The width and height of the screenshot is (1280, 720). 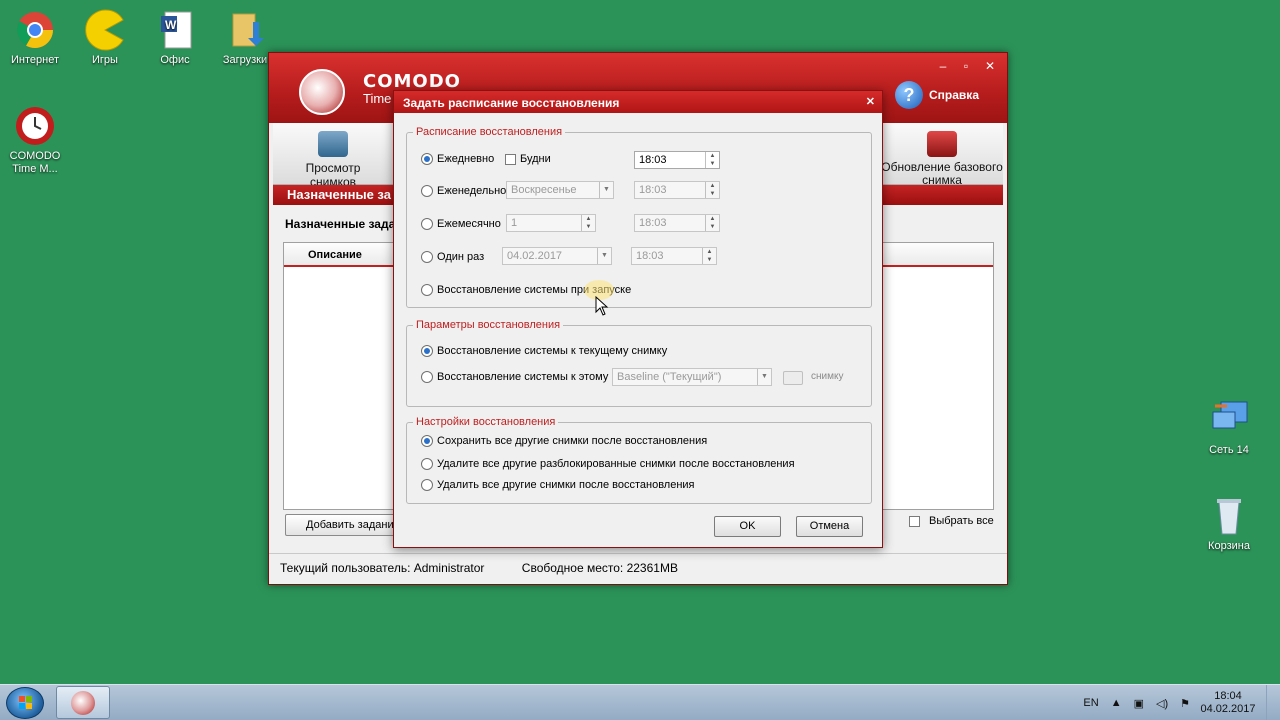 I want to click on dialog-close-button: ✕, so click(x=870, y=101).